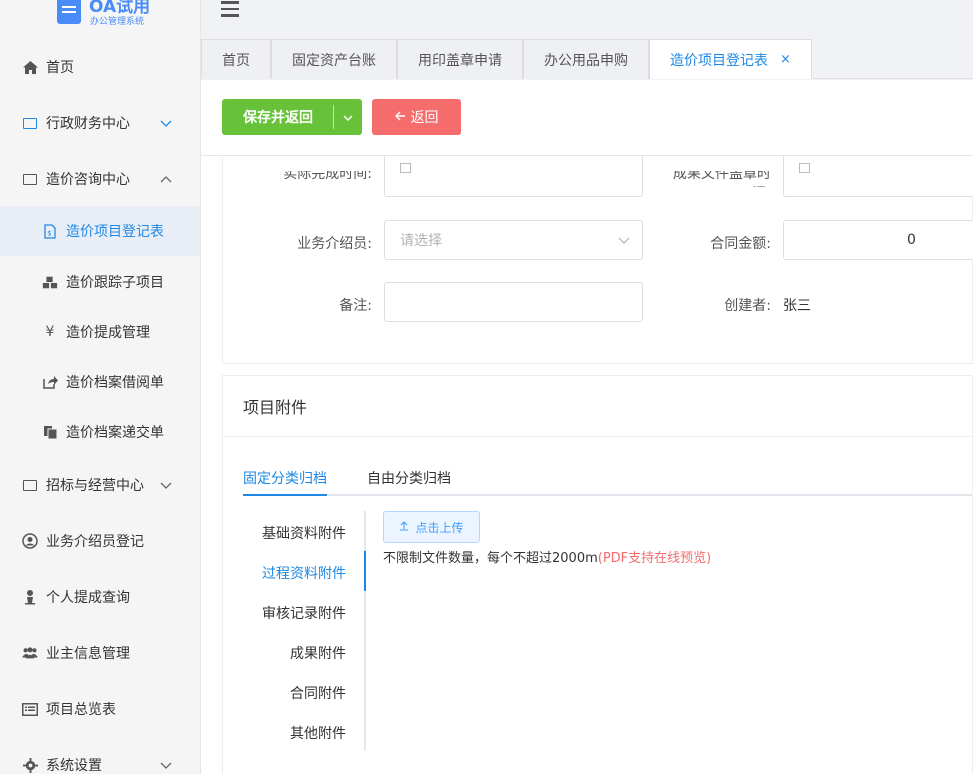 The image size is (973, 774). What do you see at coordinates (88, 654) in the screenshot?
I see `sidebar-item-label: 业主信息管理` at bounding box center [88, 654].